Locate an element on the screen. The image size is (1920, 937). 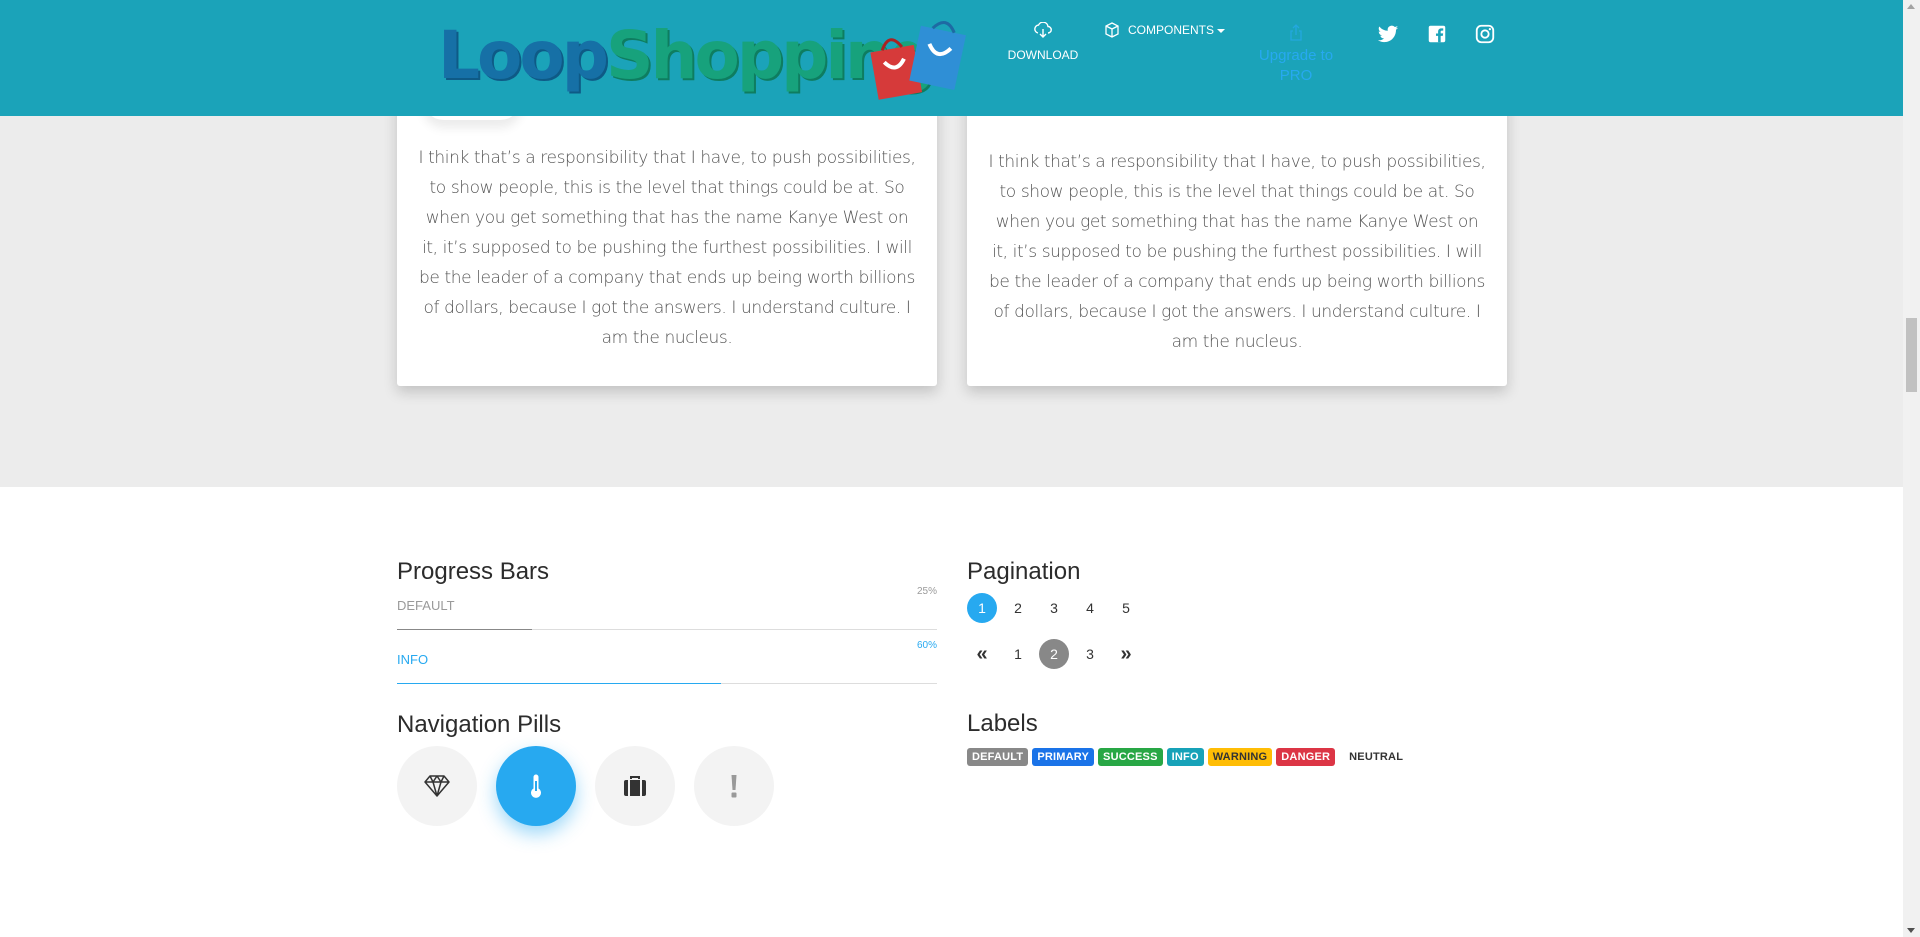
progress-default: DEFAULT 25% is located at coordinates (667, 608).